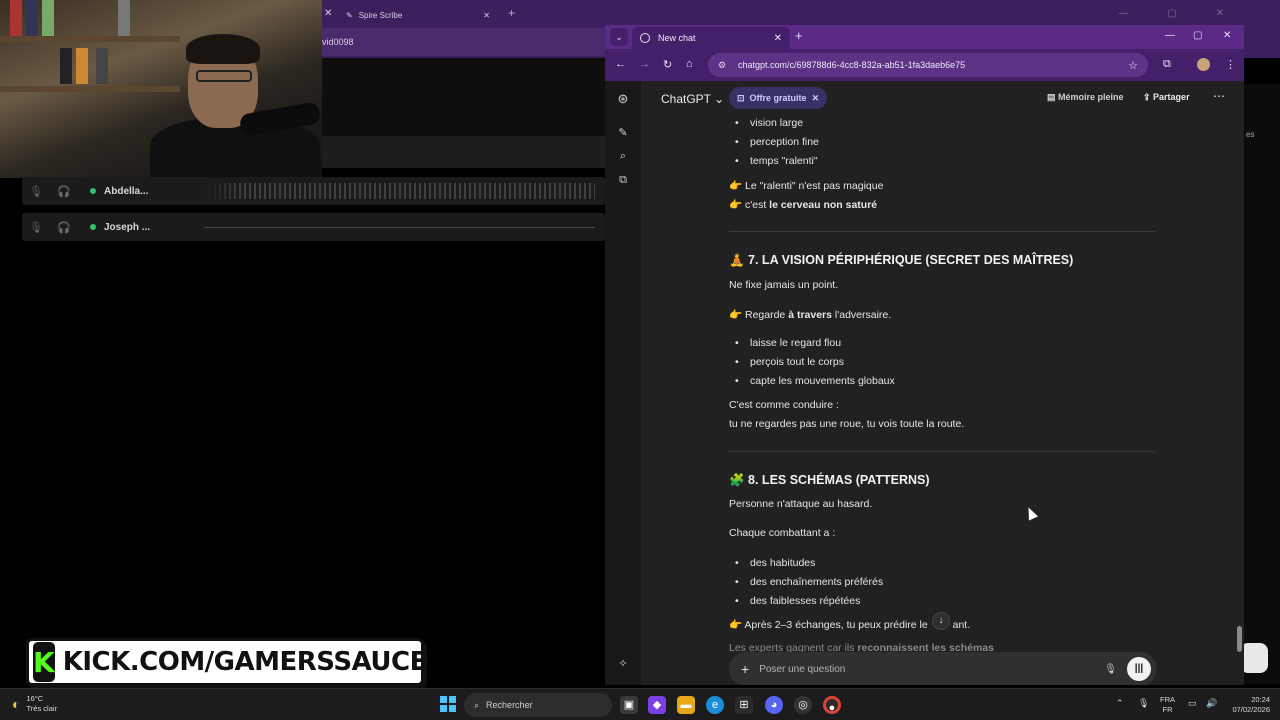 The height and width of the screenshot is (720, 1280). Describe the element at coordinates (224, 76) in the screenshot. I see `glasses` at that location.